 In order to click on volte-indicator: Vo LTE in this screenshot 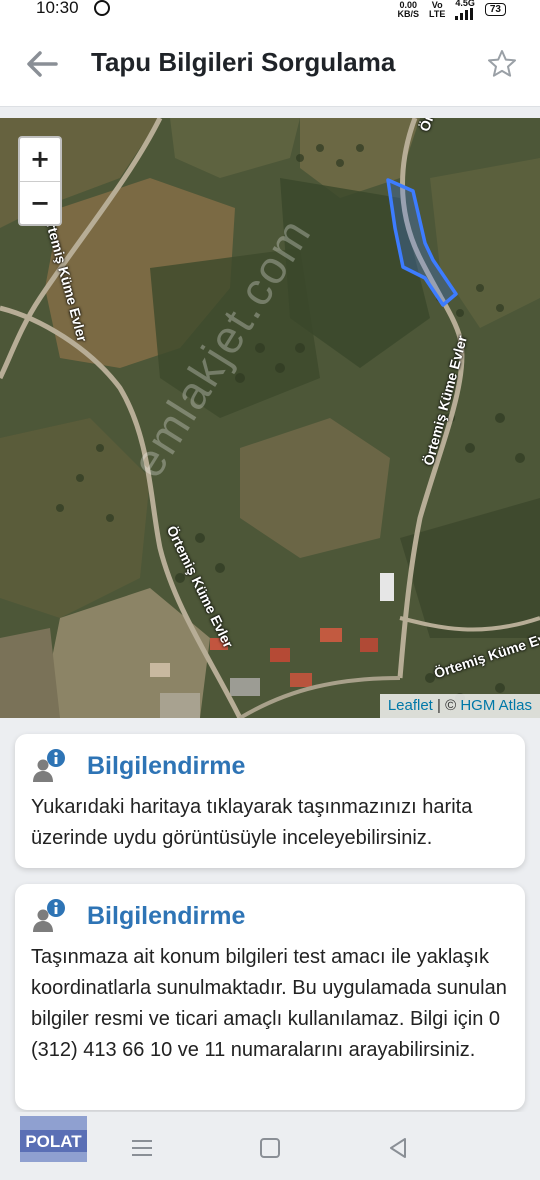, I will do `click(437, 9)`.